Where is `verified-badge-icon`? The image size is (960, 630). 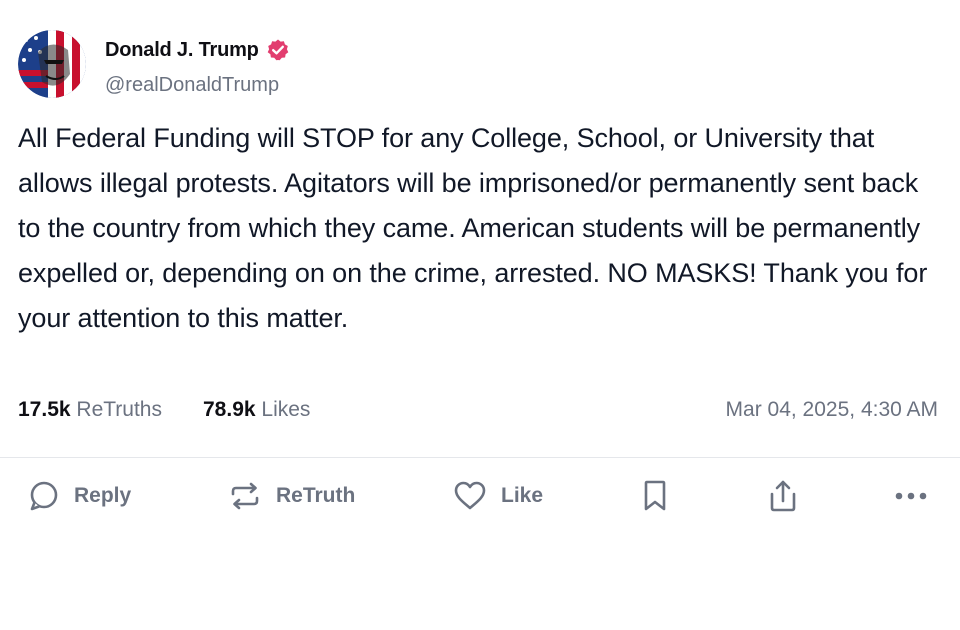 verified-badge-icon is located at coordinates (278, 50).